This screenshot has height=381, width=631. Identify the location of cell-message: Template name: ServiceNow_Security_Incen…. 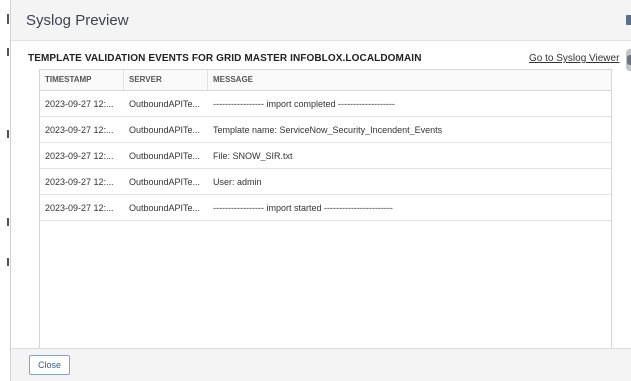
(328, 129).